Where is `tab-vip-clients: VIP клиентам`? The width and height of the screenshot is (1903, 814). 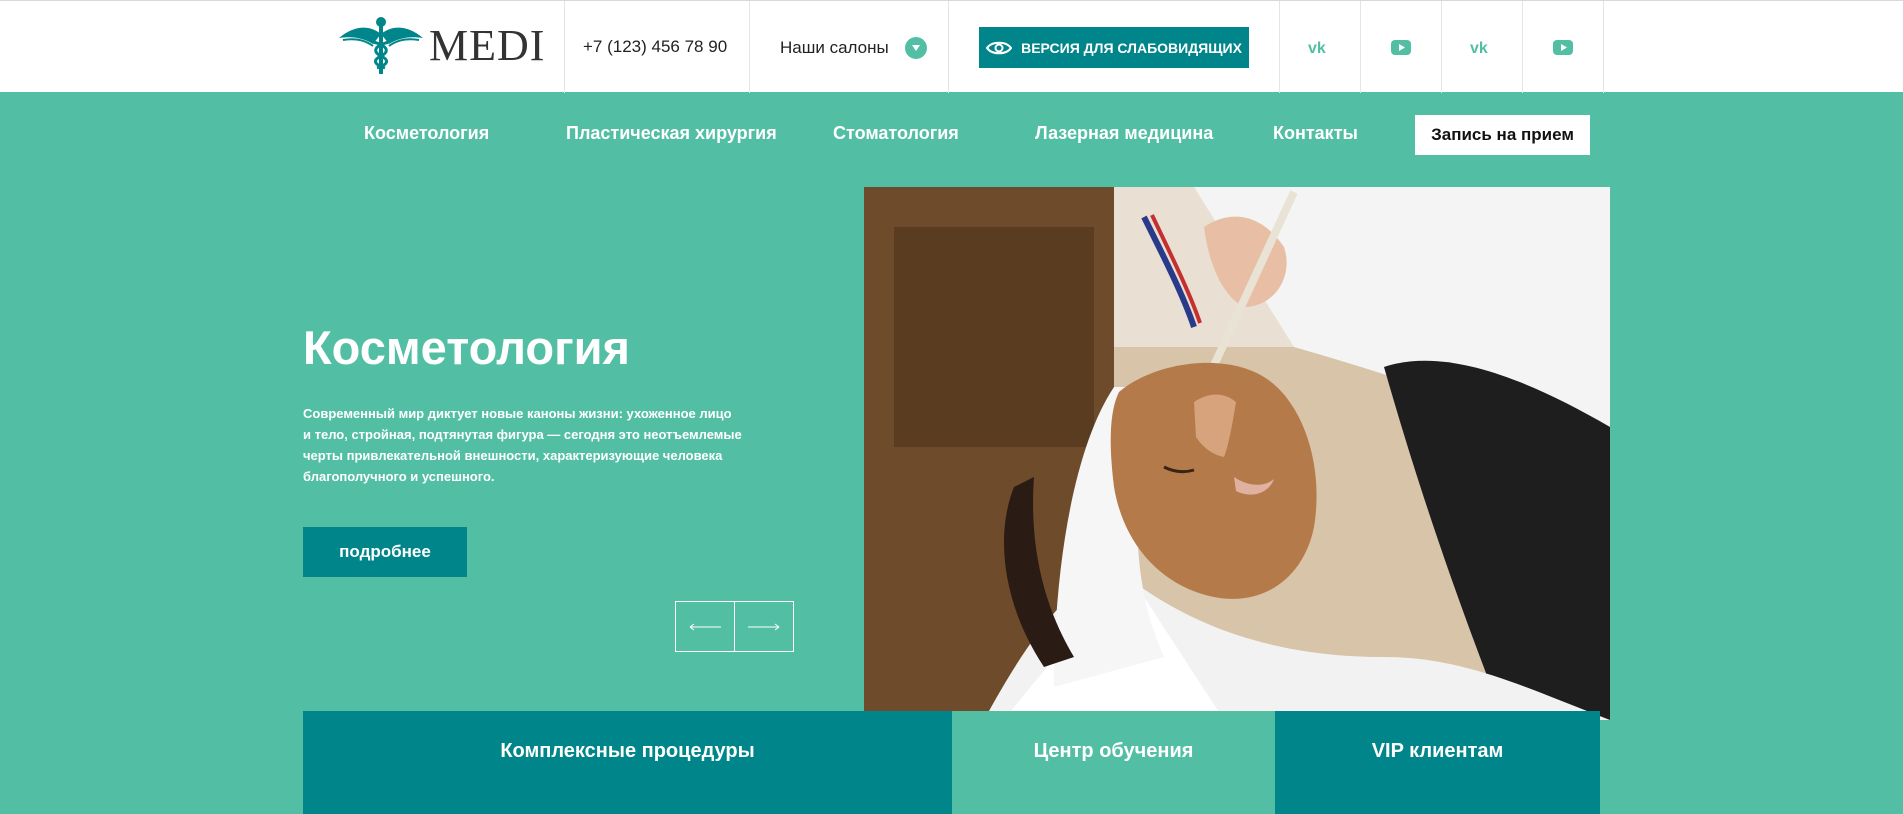 tab-vip-clients: VIP клиентам is located at coordinates (1437, 762).